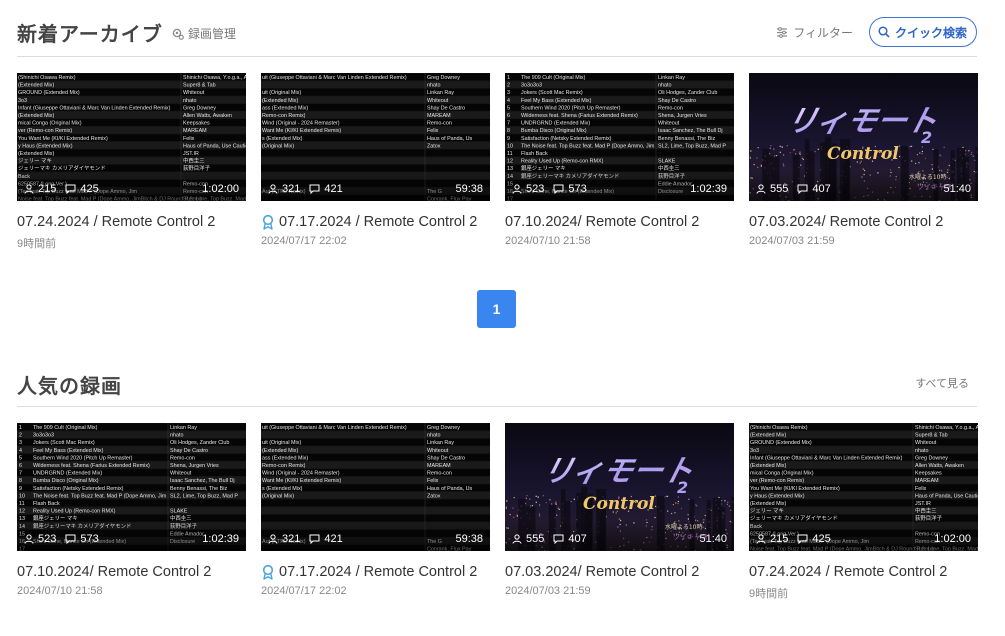 The width and height of the screenshot is (1005, 636). Describe the element at coordinates (535, 189) in the screenshot. I see `viewers-count: 523` at that location.